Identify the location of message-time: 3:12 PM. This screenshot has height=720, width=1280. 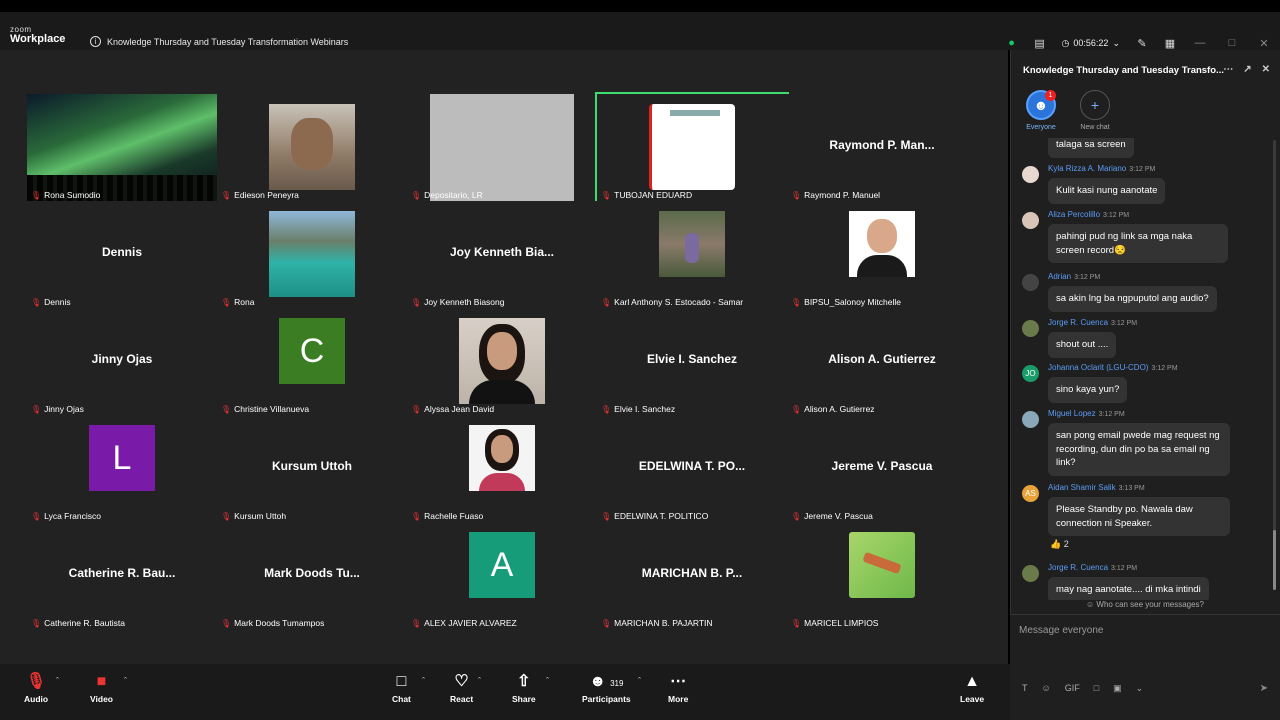
(1087, 277).